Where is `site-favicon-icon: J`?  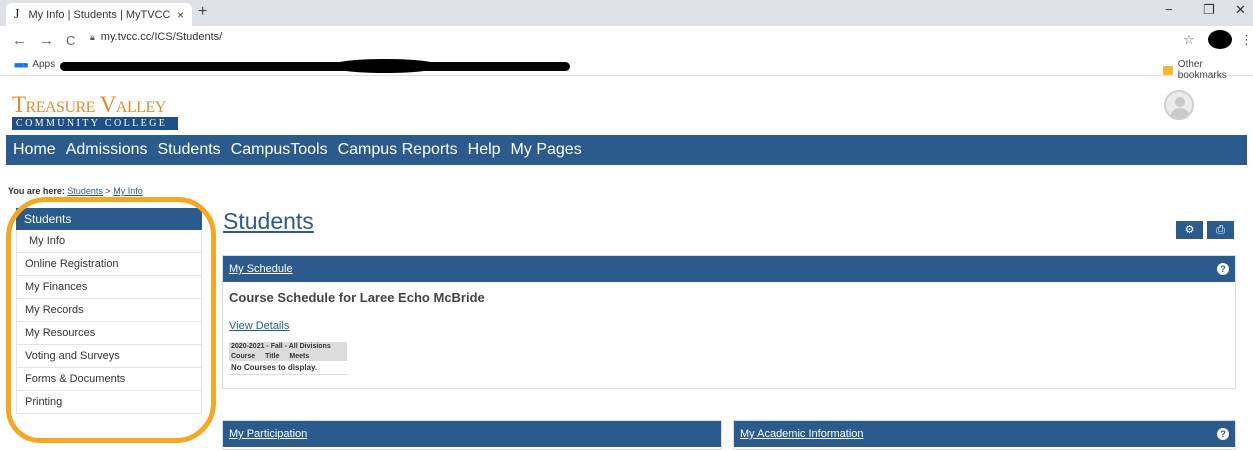 site-favicon-icon: J is located at coordinates (17, 14).